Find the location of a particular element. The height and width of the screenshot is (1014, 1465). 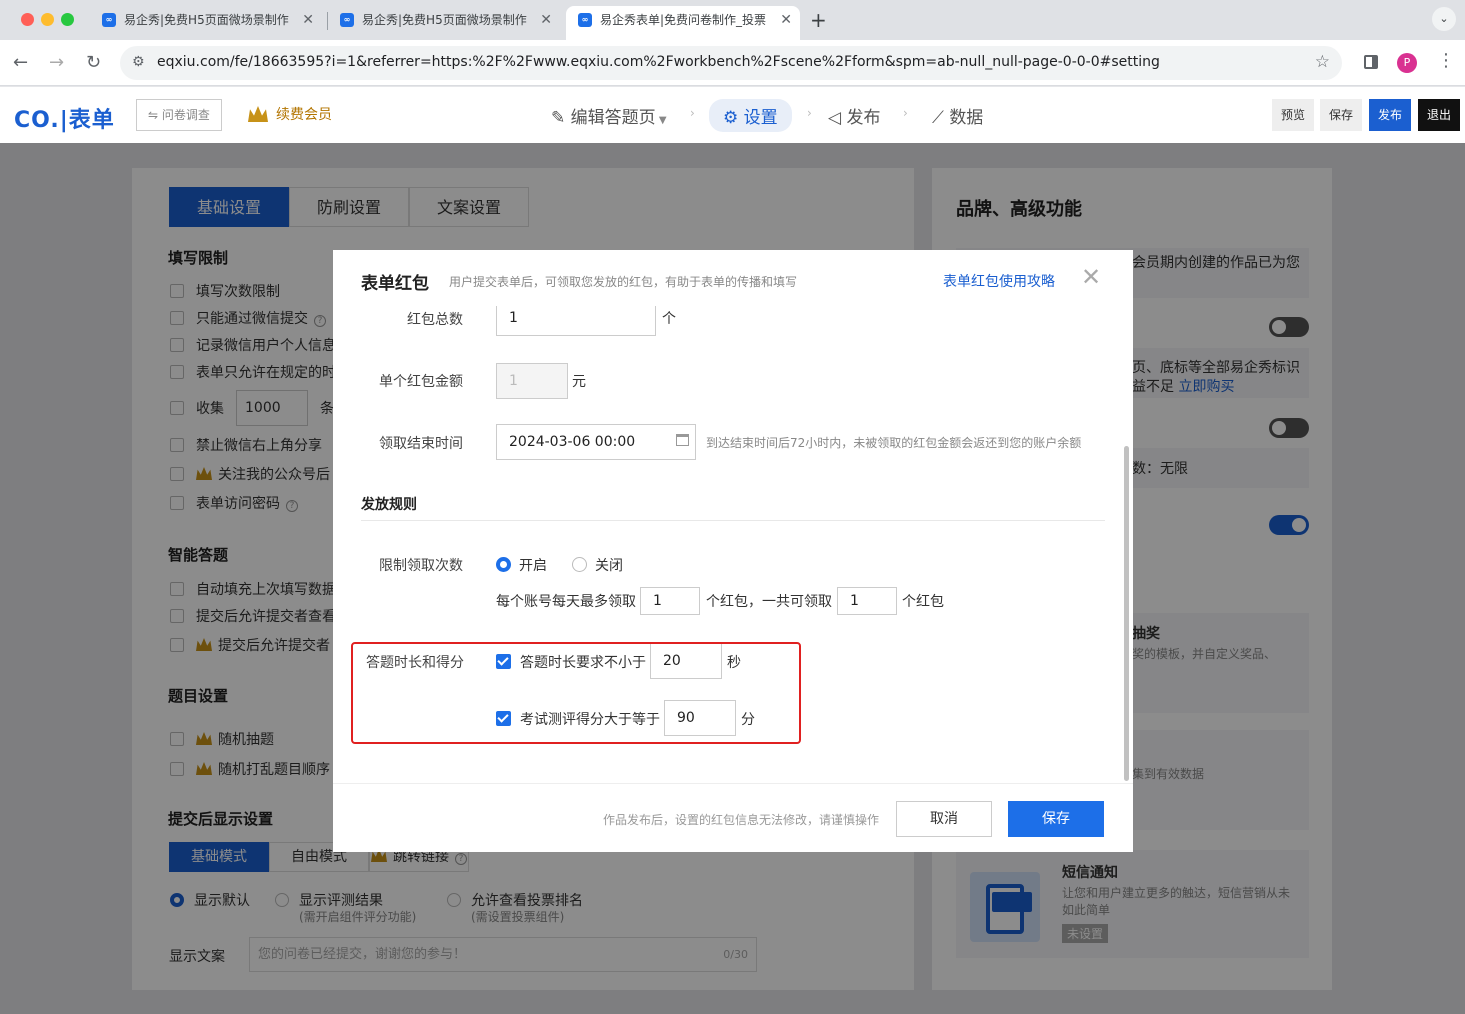

exit-button: 退出 is located at coordinates (1439, 115).